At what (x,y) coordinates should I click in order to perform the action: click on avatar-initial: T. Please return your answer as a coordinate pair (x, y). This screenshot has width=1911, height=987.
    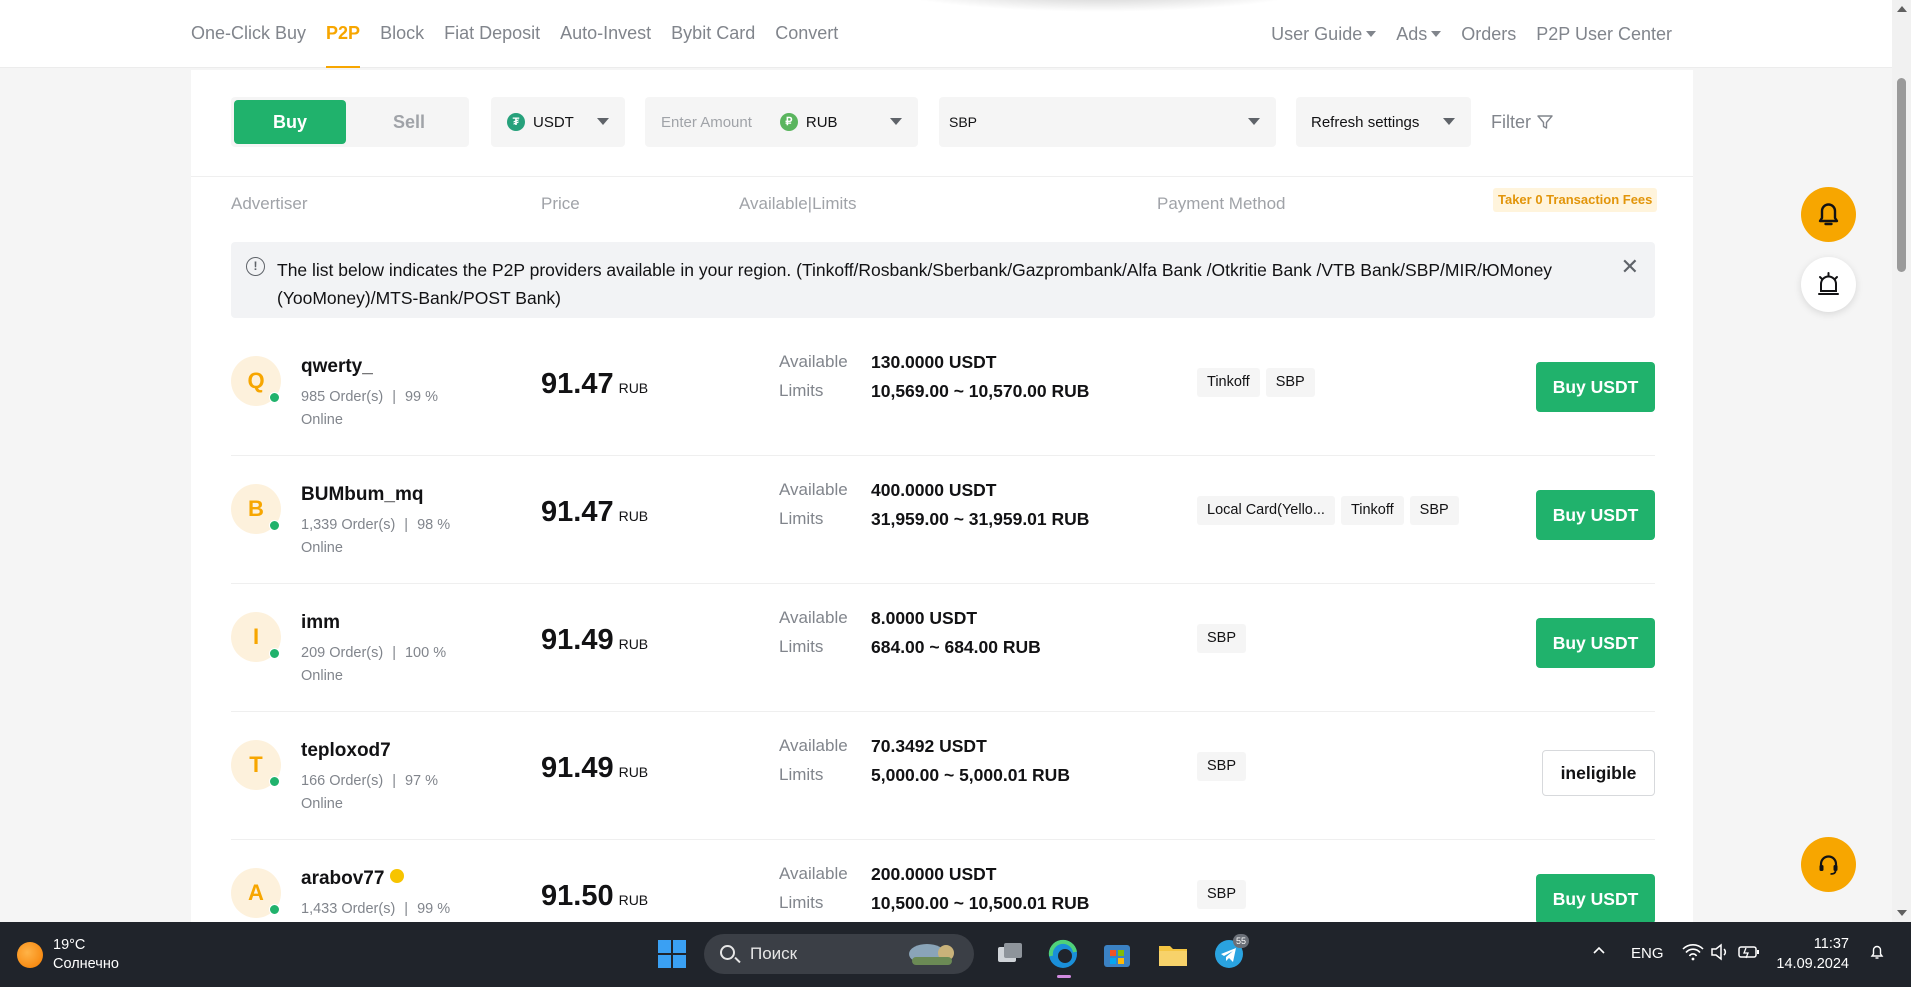
    Looking at the image, I should click on (256, 764).